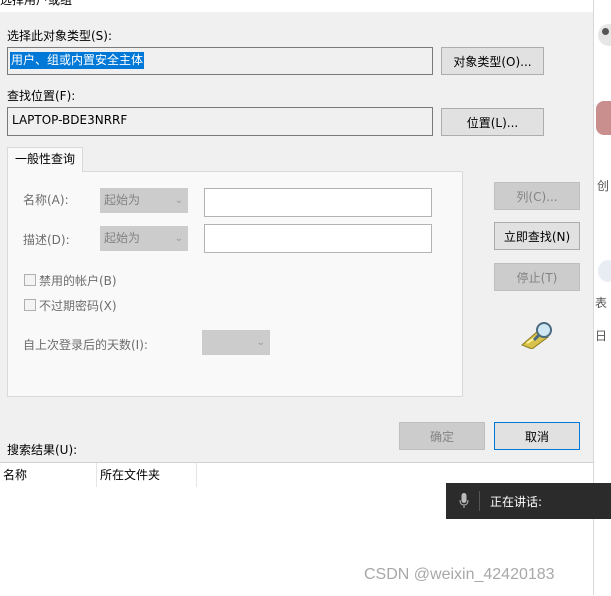 Image resolution: width=611 pixels, height=596 pixels. Describe the element at coordinates (601, 336) in the screenshot. I see `side-char-day: 日` at that location.